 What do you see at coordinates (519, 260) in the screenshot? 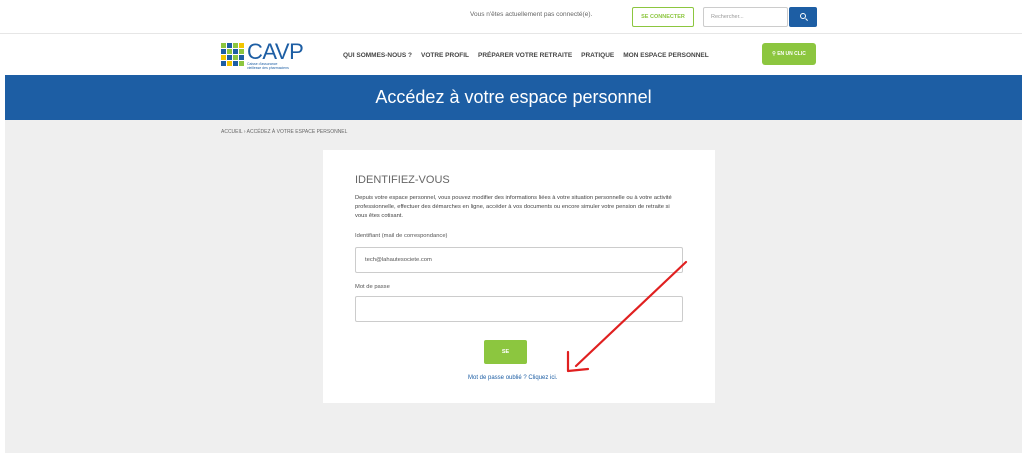
I see `identifier-field: tech@lahautesociete.com` at bounding box center [519, 260].